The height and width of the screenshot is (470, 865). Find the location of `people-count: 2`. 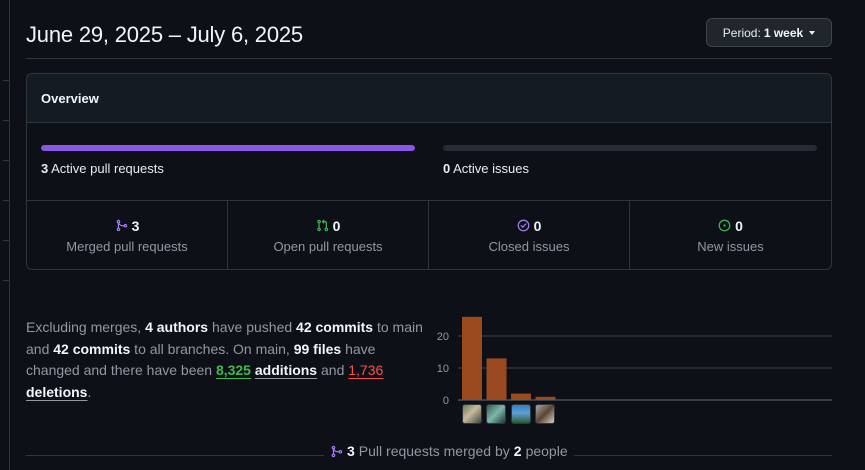

people-count: 2 is located at coordinates (517, 451).